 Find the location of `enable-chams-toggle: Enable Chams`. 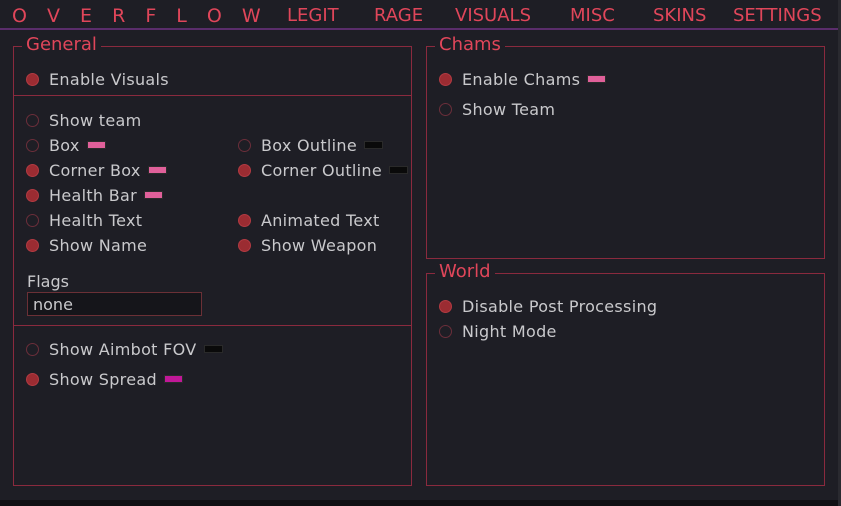

enable-chams-toggle: Enable Chams is located at coordinates (523, 79).